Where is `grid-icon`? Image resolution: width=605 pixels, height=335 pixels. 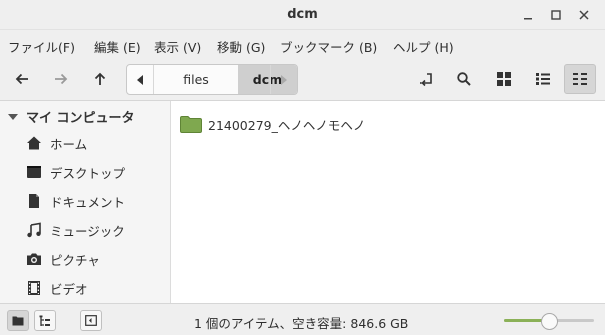
grid-icon is located at coordinates (504, 79).